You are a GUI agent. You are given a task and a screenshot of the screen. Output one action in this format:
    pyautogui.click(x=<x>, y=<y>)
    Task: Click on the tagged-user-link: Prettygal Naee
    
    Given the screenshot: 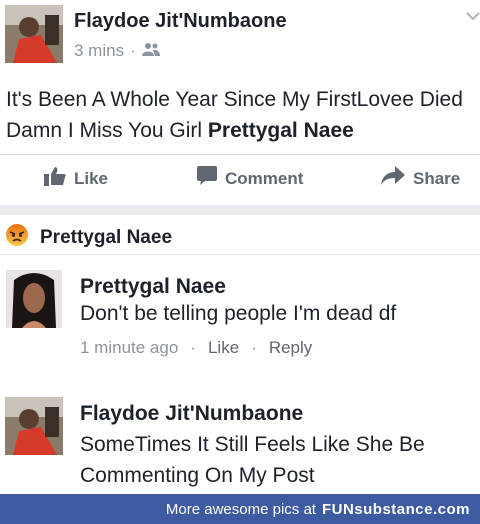 What is the action you would take?
    pyautogui.click(x=281, y=130)
    